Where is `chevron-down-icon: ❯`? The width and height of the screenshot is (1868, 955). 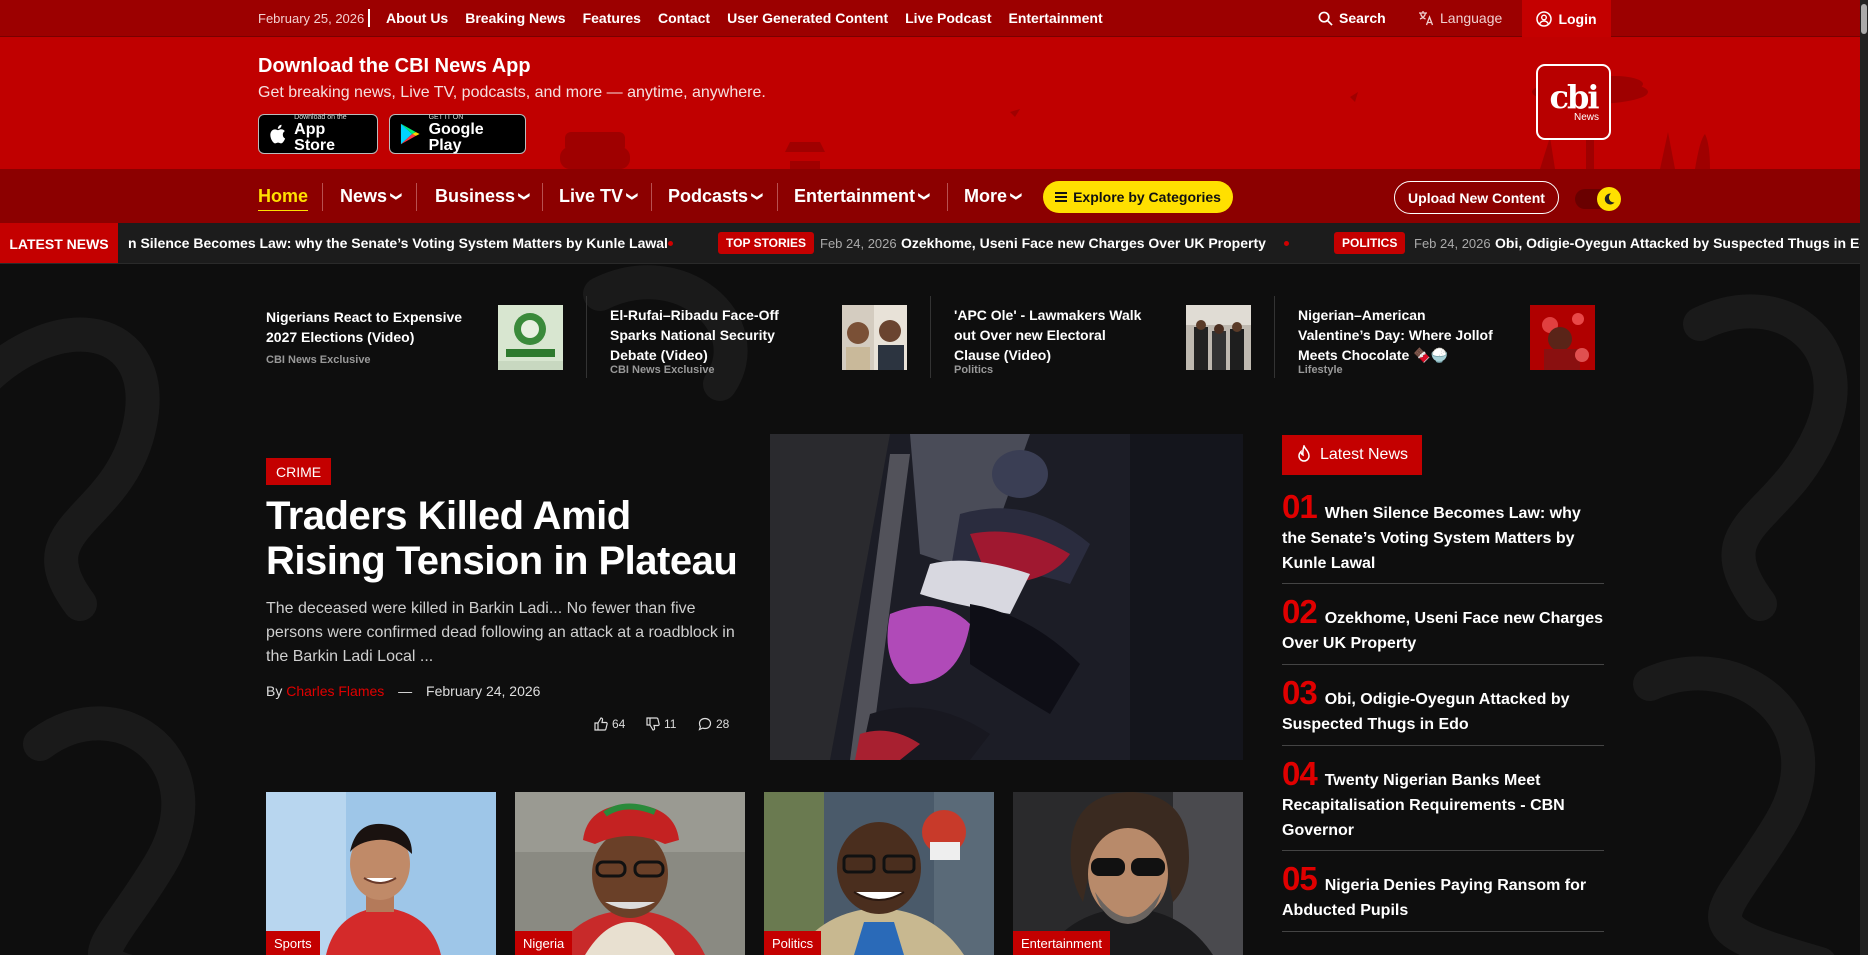 chevron-down-icon: ❯ is located at coordinates (632, 196).